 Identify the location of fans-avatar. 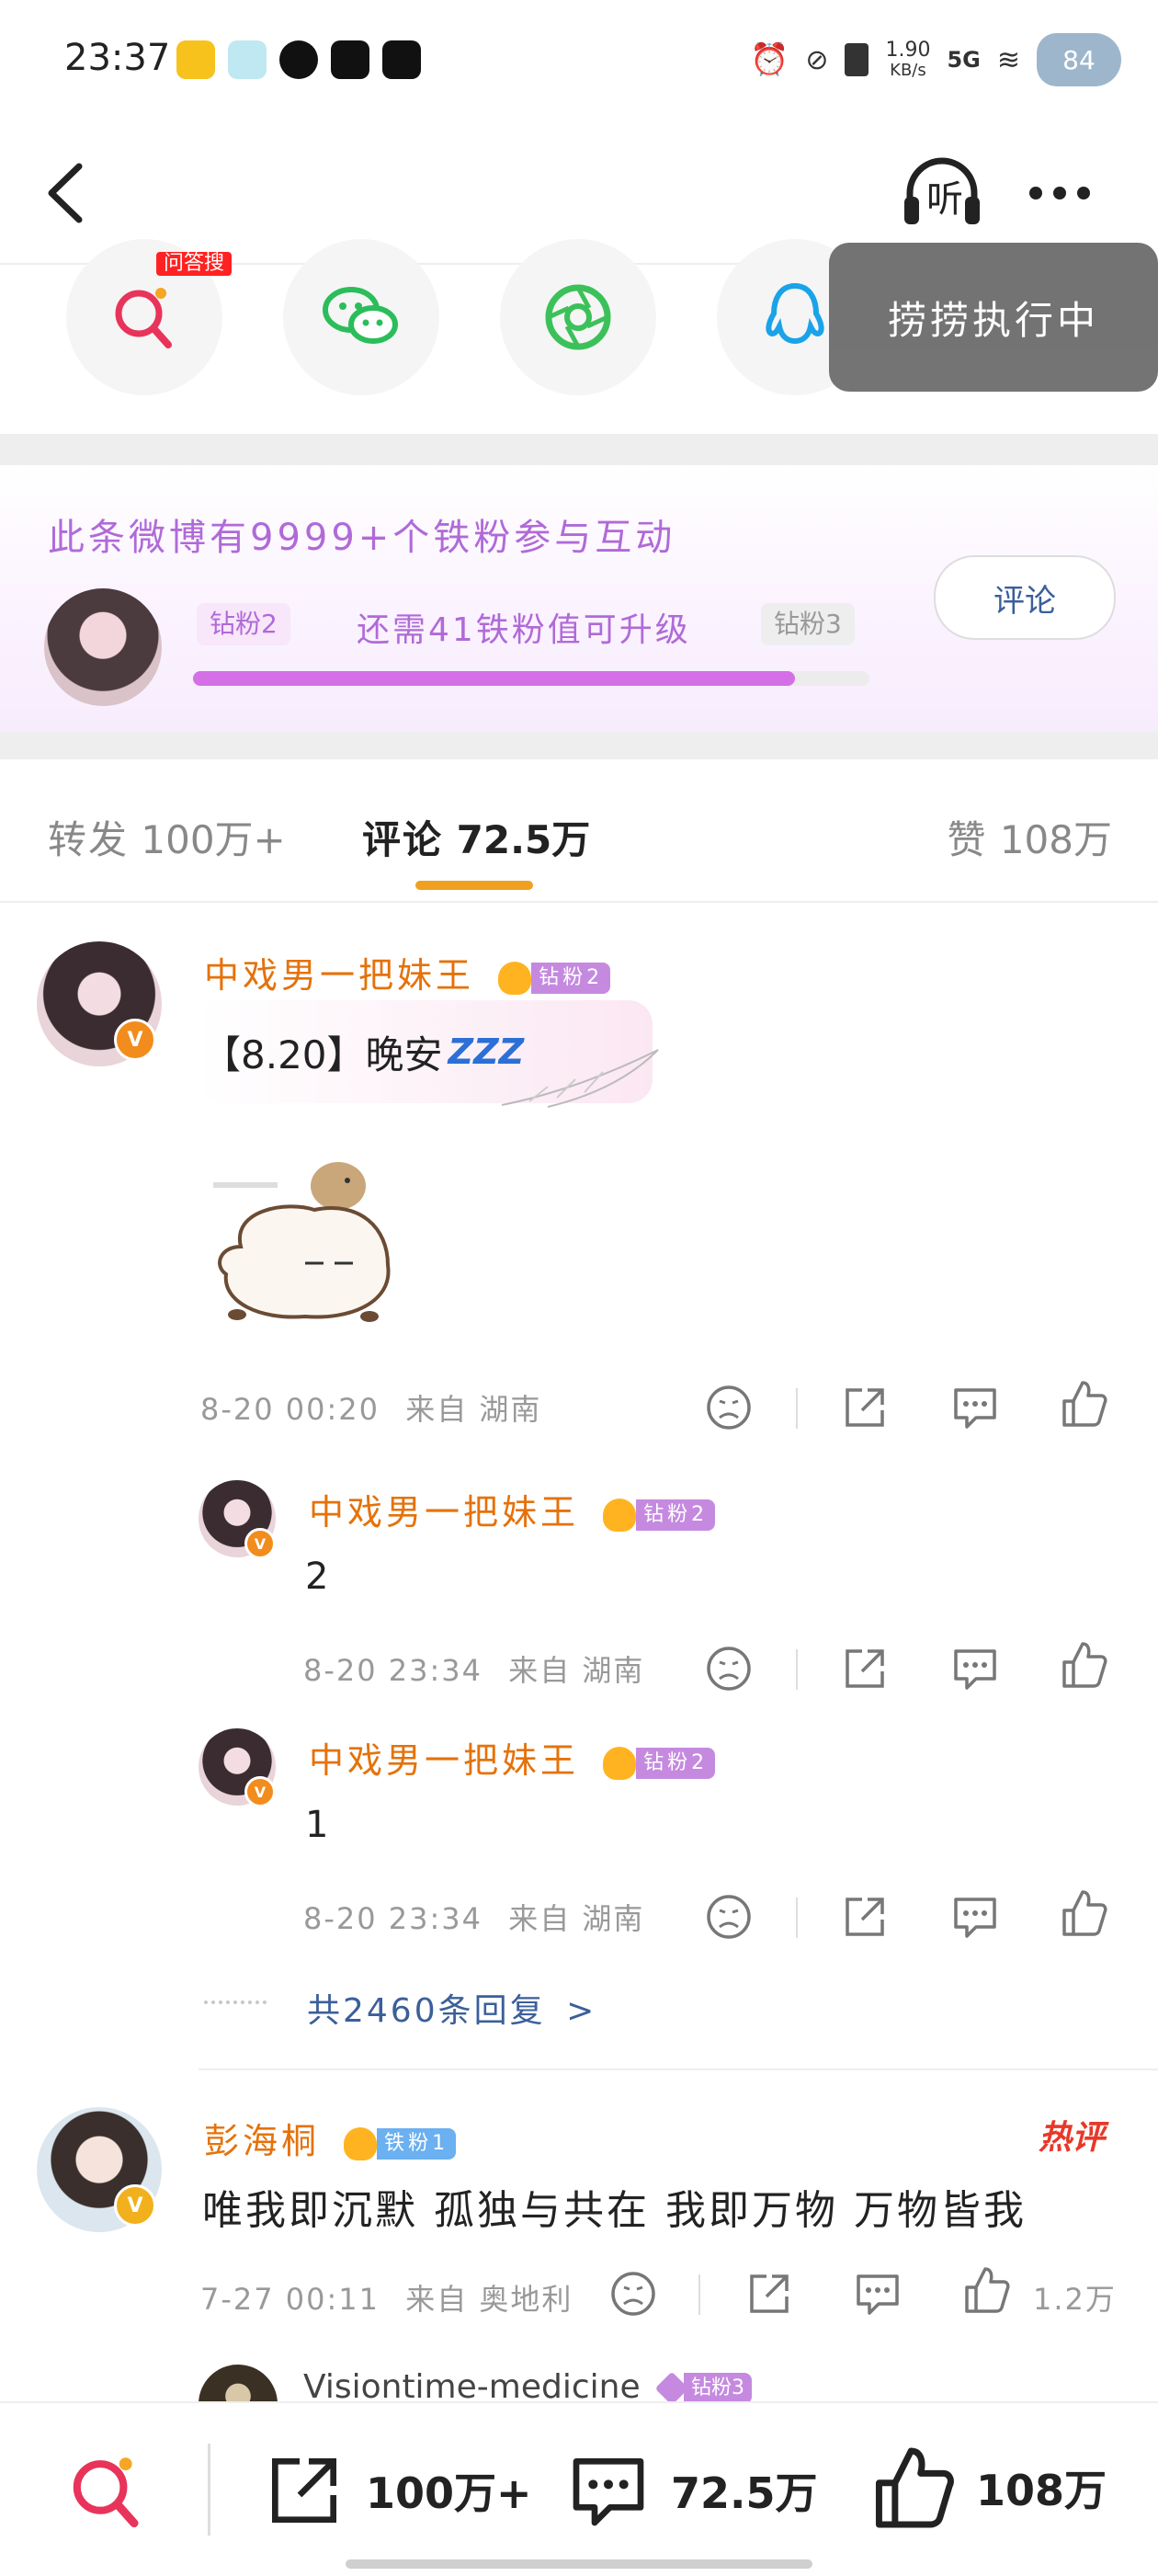
(103, 647).